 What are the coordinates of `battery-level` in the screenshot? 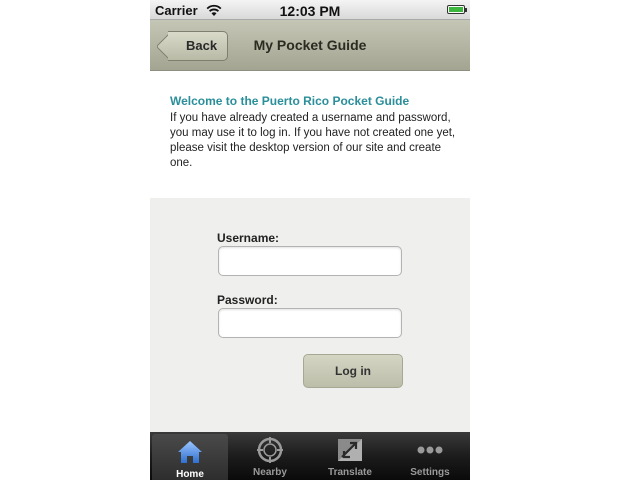 It's located at (456, 9).